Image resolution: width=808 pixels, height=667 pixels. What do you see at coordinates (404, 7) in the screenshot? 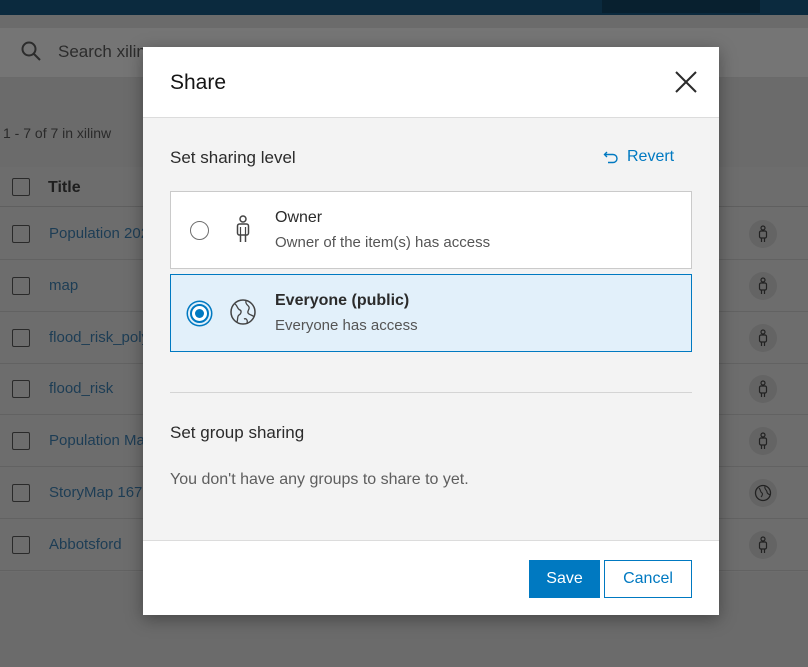
I see `top-navigation-bar` at bounding box center [404, 7].